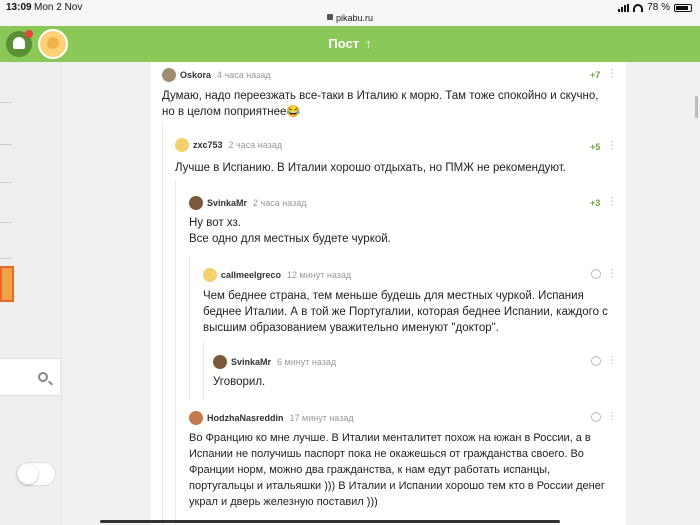  What do you see at coordinates (307, 362) in the screenshot?
I see `comment-time: 6 минут назад` at bounding box center [307, 362].